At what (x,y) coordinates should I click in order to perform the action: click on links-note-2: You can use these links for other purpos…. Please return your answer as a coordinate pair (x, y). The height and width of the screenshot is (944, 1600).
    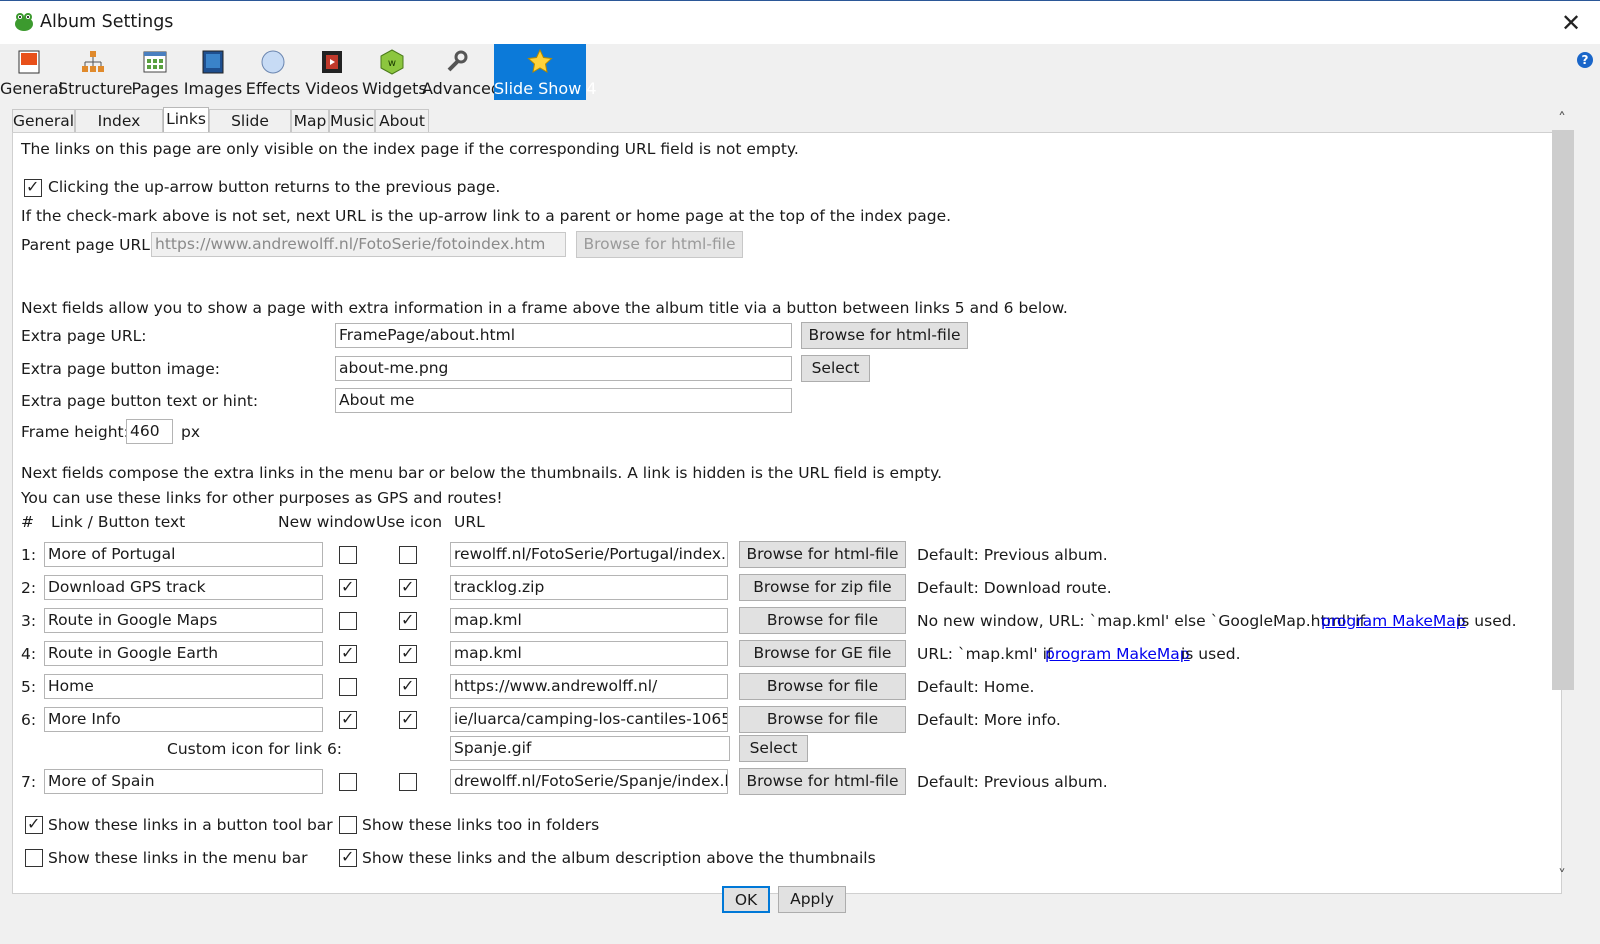
    Looking at the image, I should click on (262, 498).